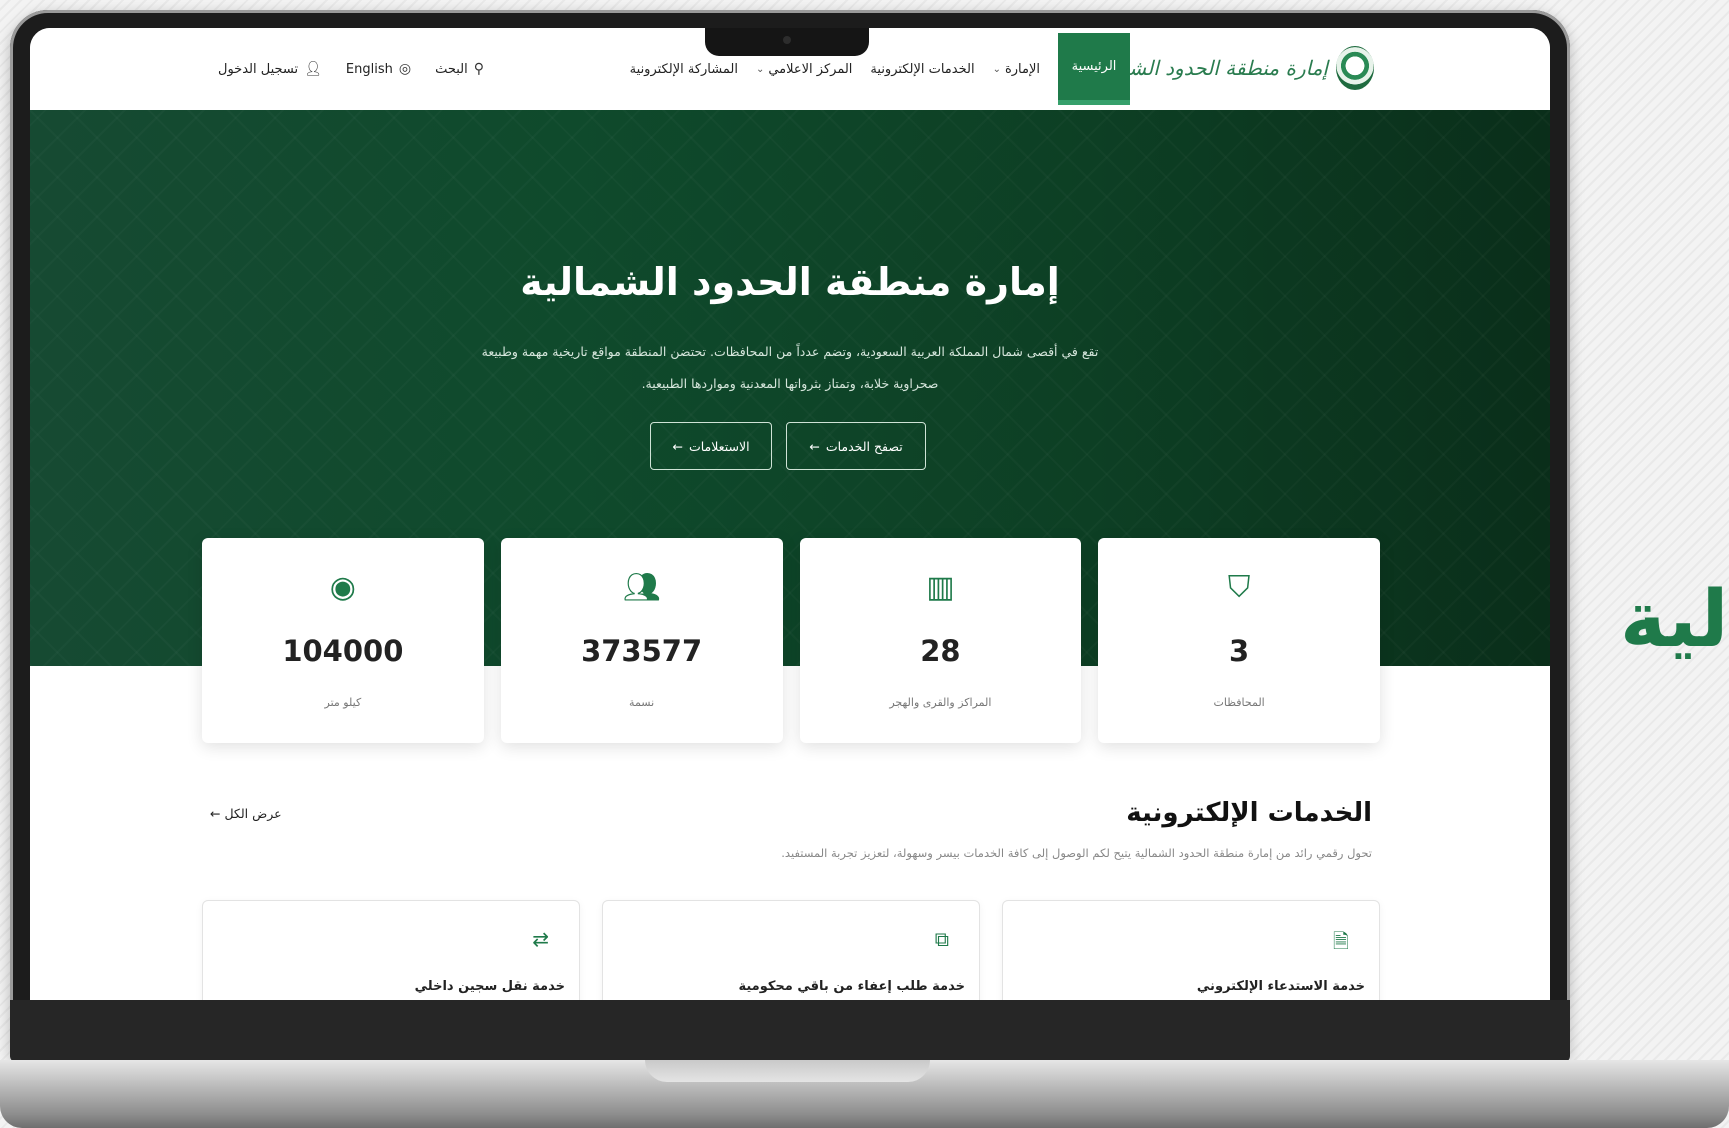 The image size is (1729, 1128). I want to click on browse-services-button: تصفح الخدمات ←, so click(856, 446).